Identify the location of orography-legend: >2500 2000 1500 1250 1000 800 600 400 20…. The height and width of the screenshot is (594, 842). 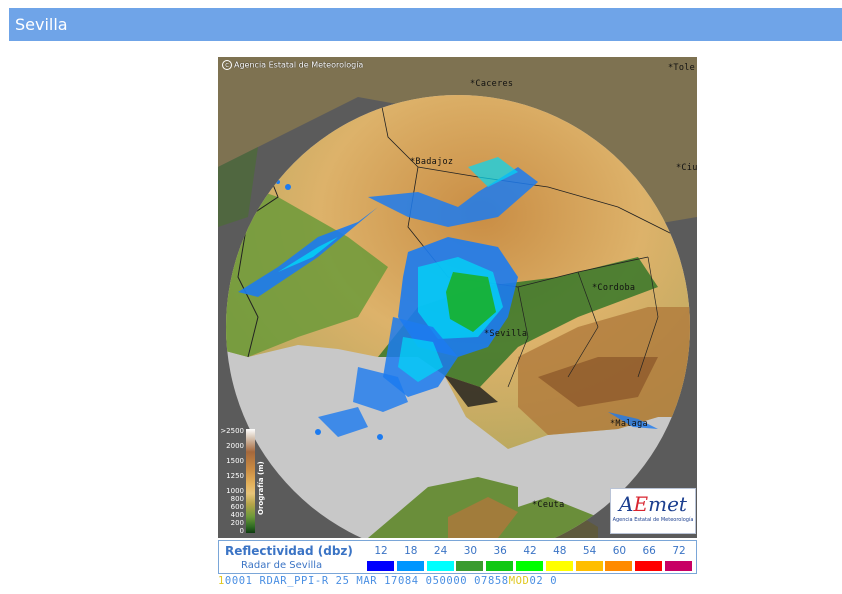
(243, 482).